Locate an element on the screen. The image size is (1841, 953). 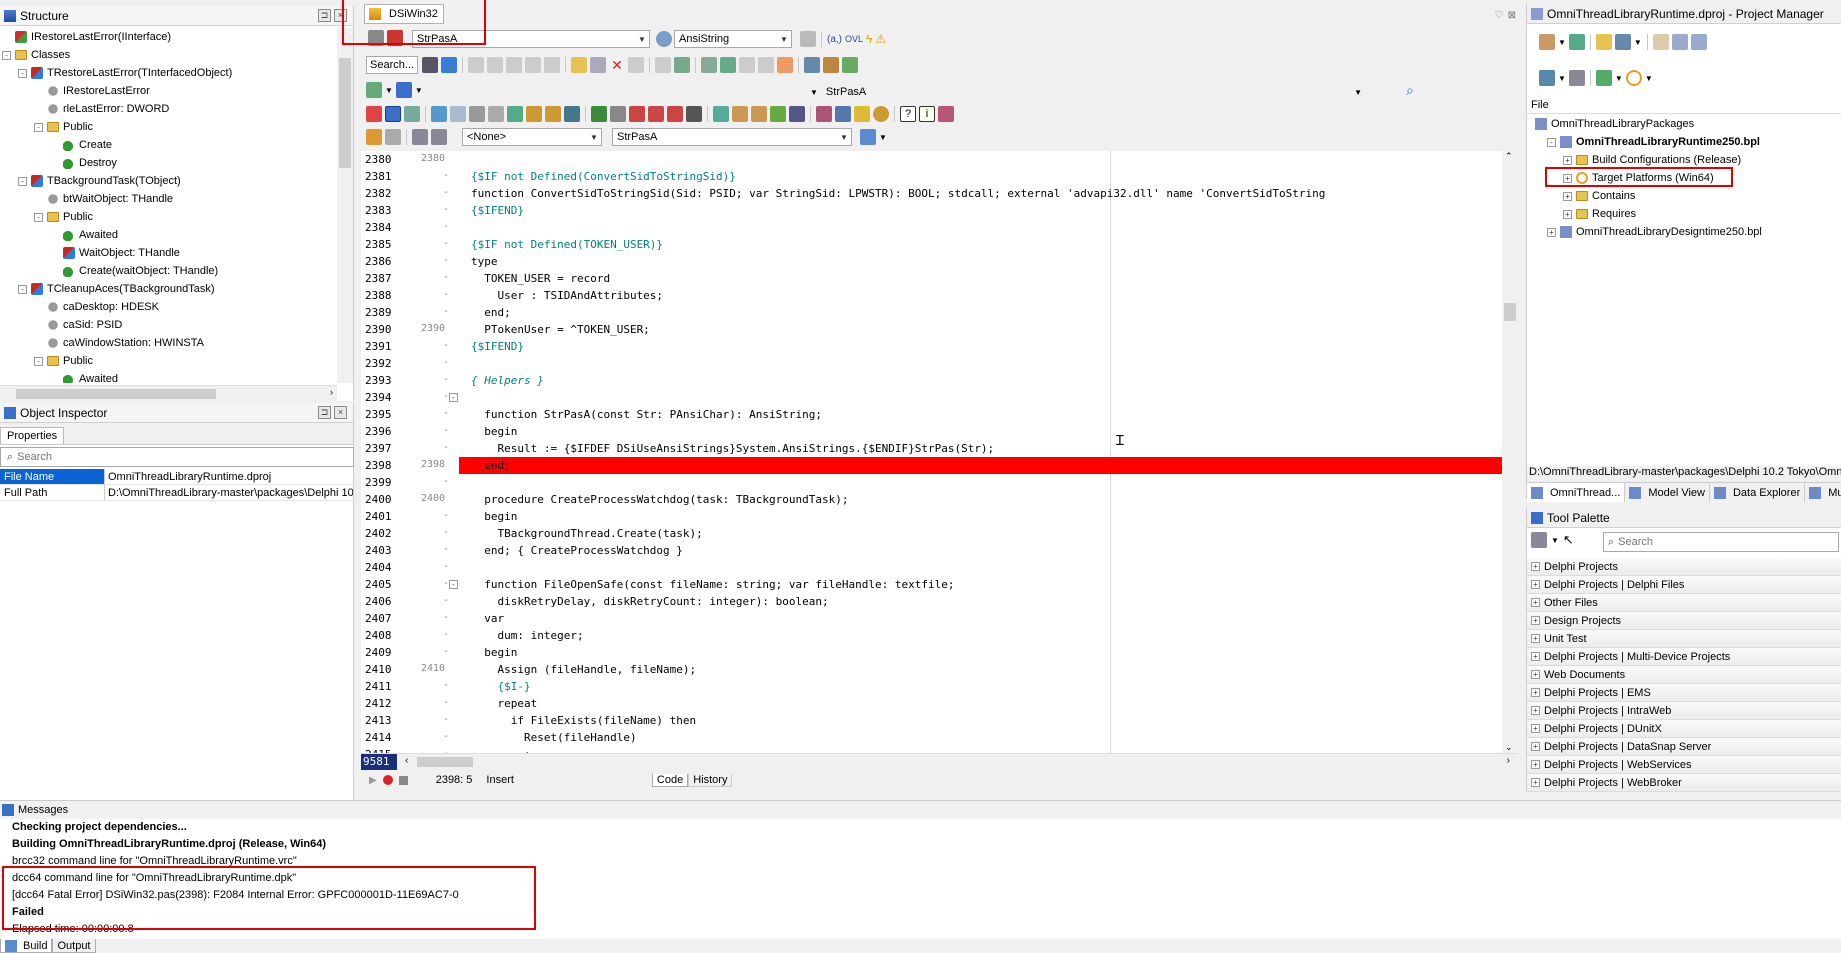
nav-combo: ▼ StrPasA ▼ is located at coordinates (1086, 92).